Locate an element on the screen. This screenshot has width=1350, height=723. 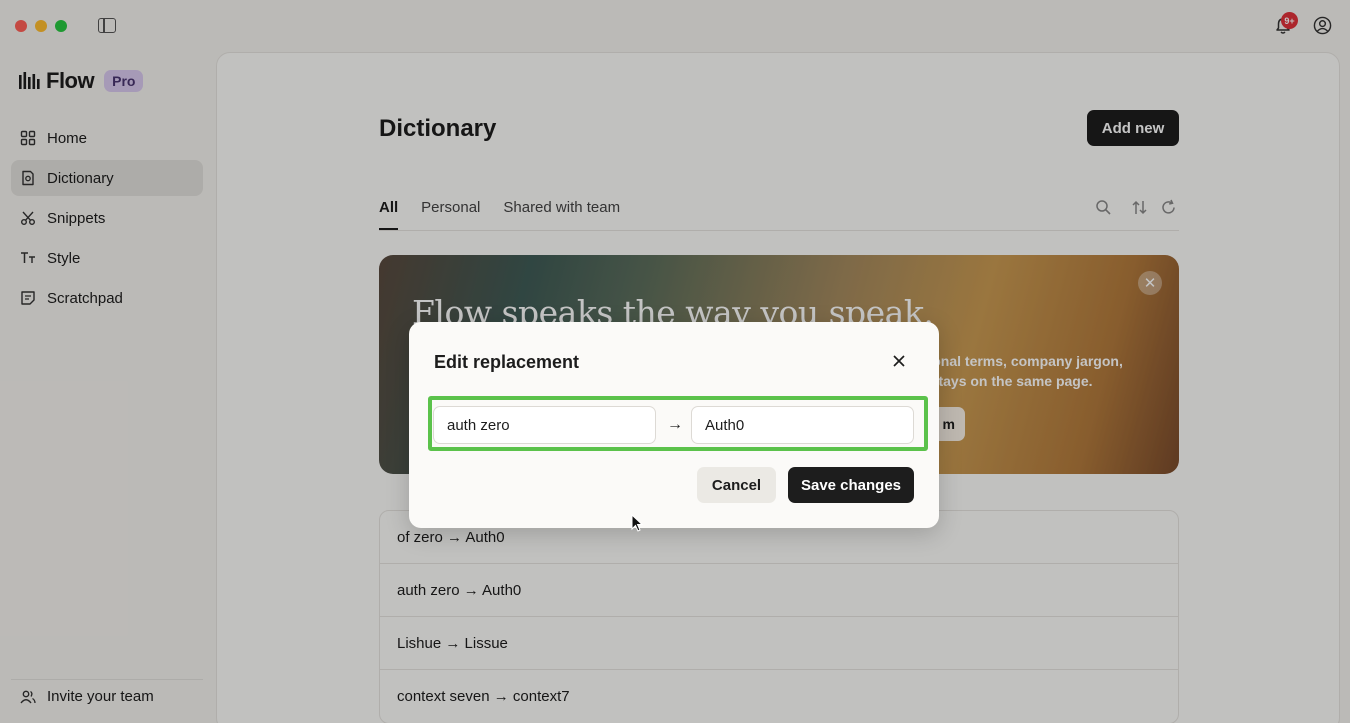
save-changes-button: Save changes is located at coordinates (851, 485).